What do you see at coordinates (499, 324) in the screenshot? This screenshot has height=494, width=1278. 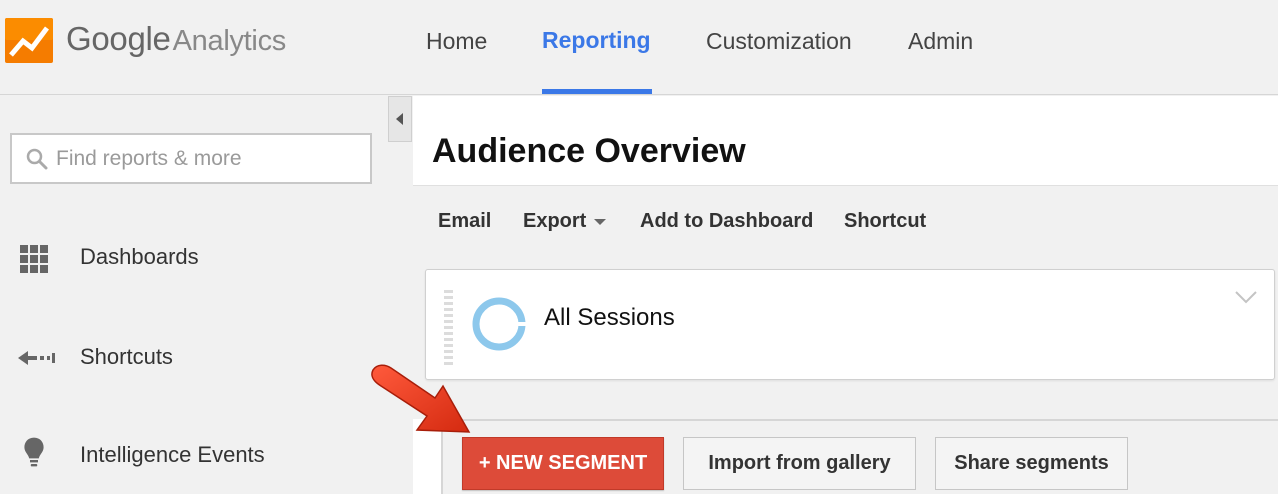 I see `segment-ring-icon` at bounding box center [499, 324].